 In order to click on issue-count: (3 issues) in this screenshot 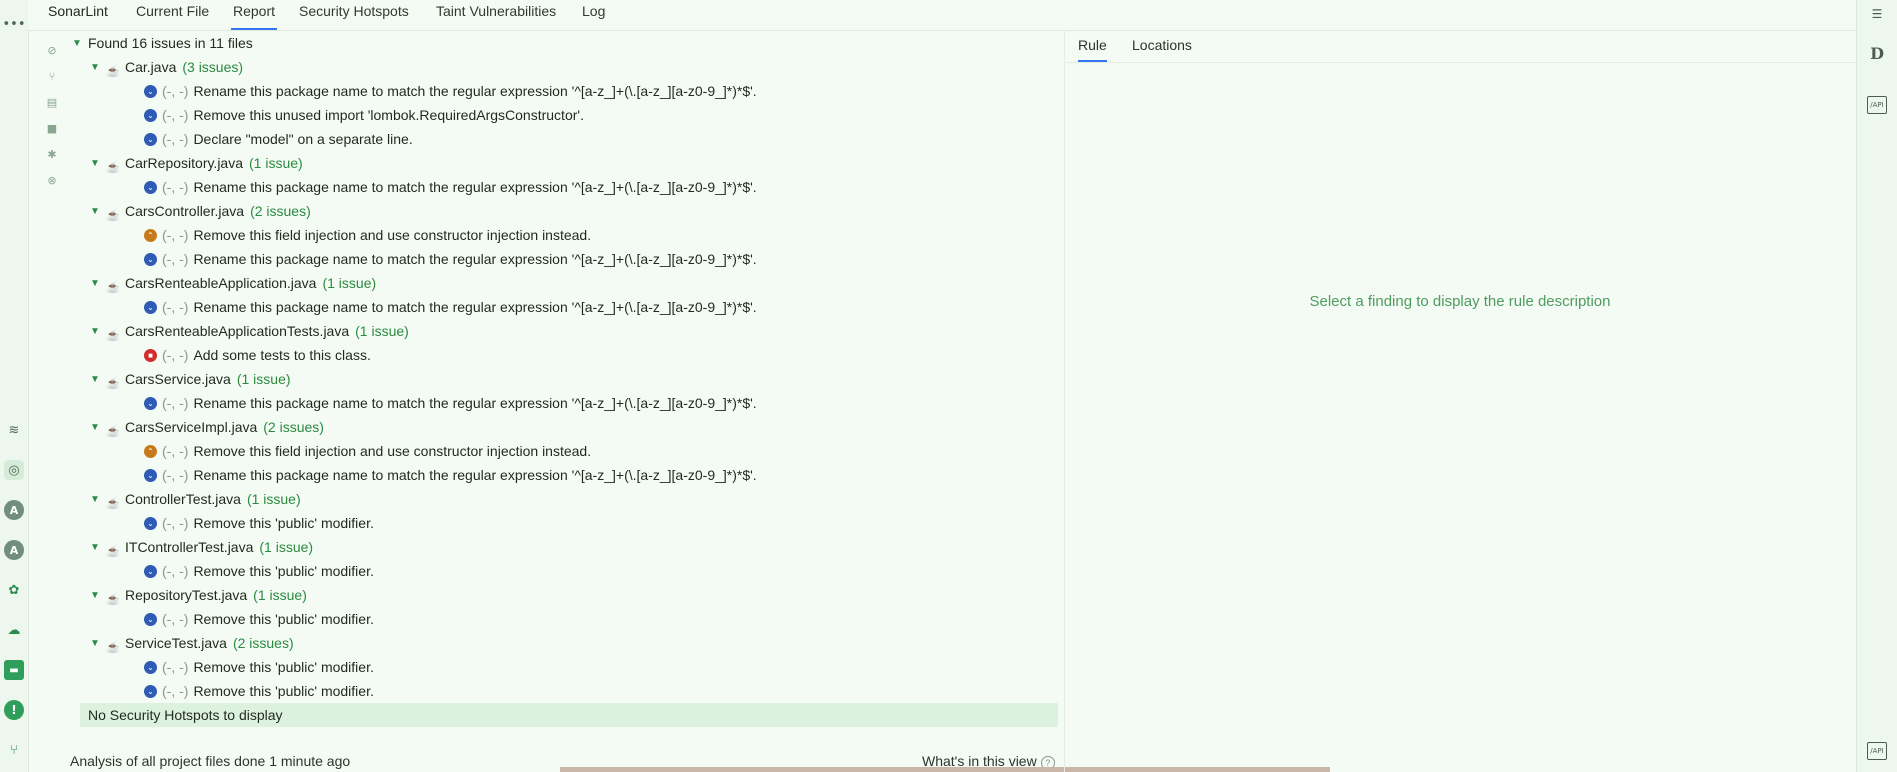, I will do `click(213, 67)`.